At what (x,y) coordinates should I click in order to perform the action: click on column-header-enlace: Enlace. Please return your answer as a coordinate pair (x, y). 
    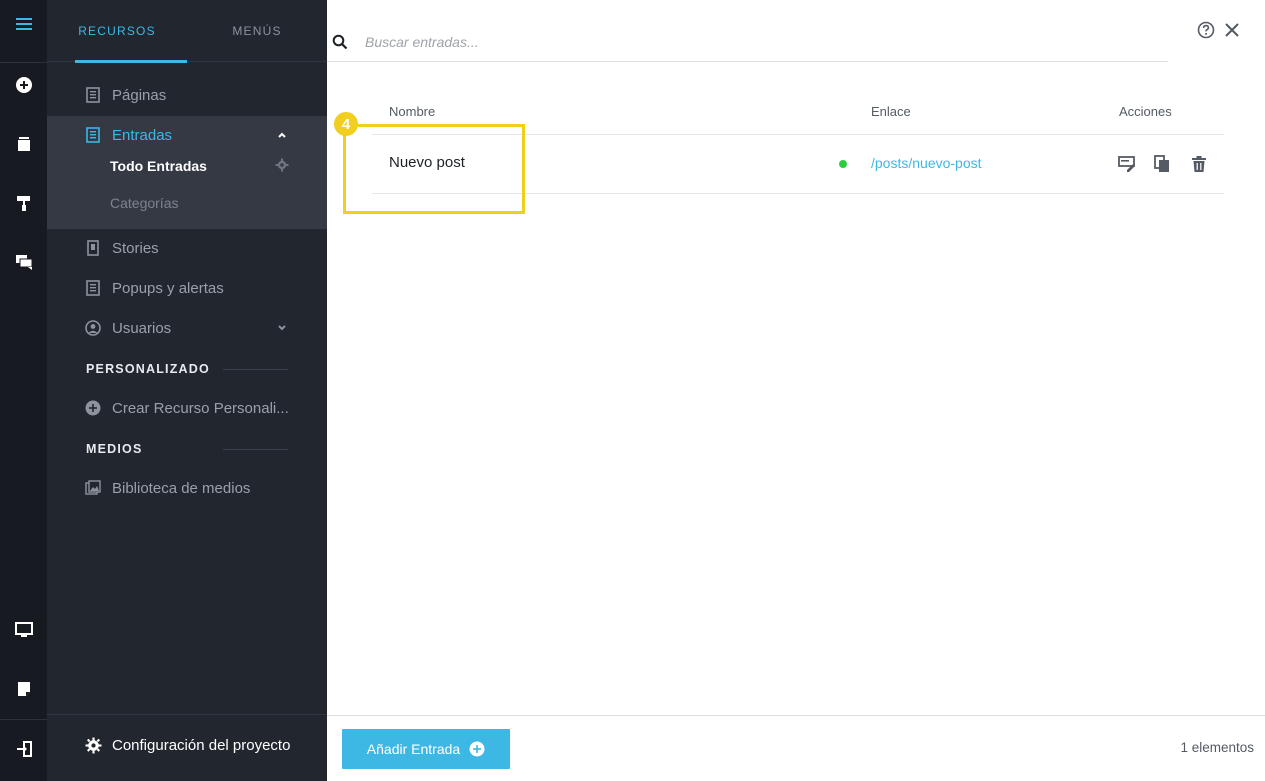
    Looking at the image, I should click on (891, 111).